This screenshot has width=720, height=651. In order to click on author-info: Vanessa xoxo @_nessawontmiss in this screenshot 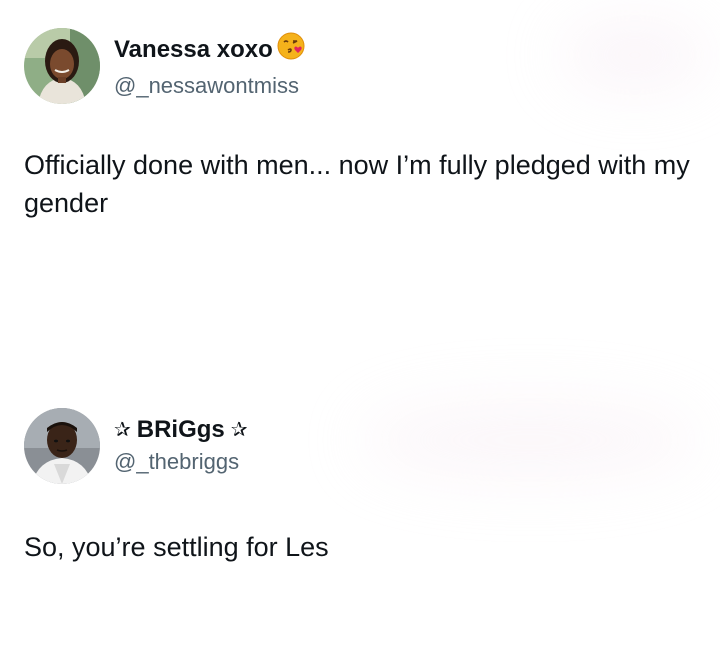, I will do `click(210, 66)`.